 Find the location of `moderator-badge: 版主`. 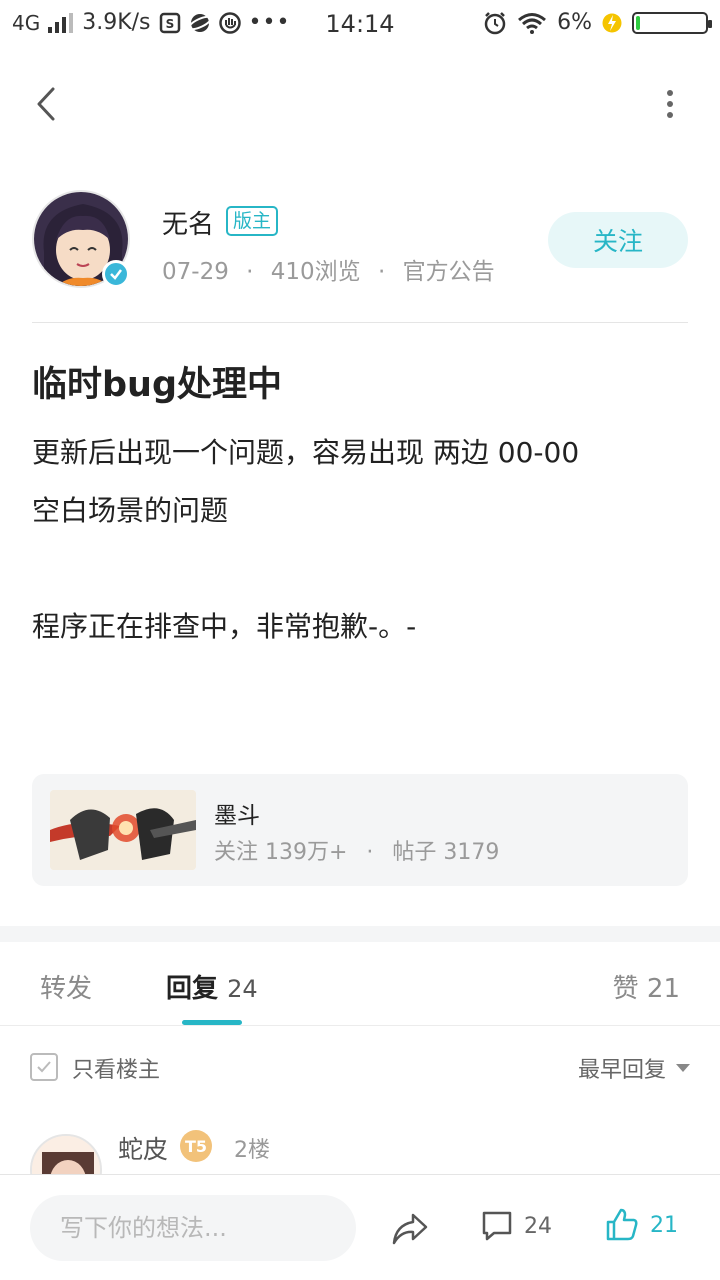

moderator-badge: 版主 is located at coordinates (252, 221).